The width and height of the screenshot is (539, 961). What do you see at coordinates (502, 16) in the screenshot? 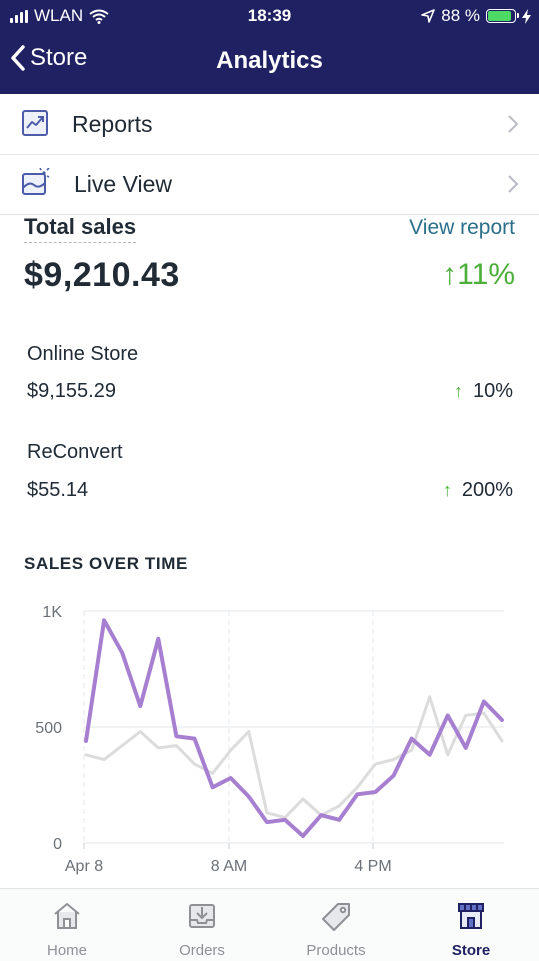
I see `battery-icon` at bounding box center [502, 16].